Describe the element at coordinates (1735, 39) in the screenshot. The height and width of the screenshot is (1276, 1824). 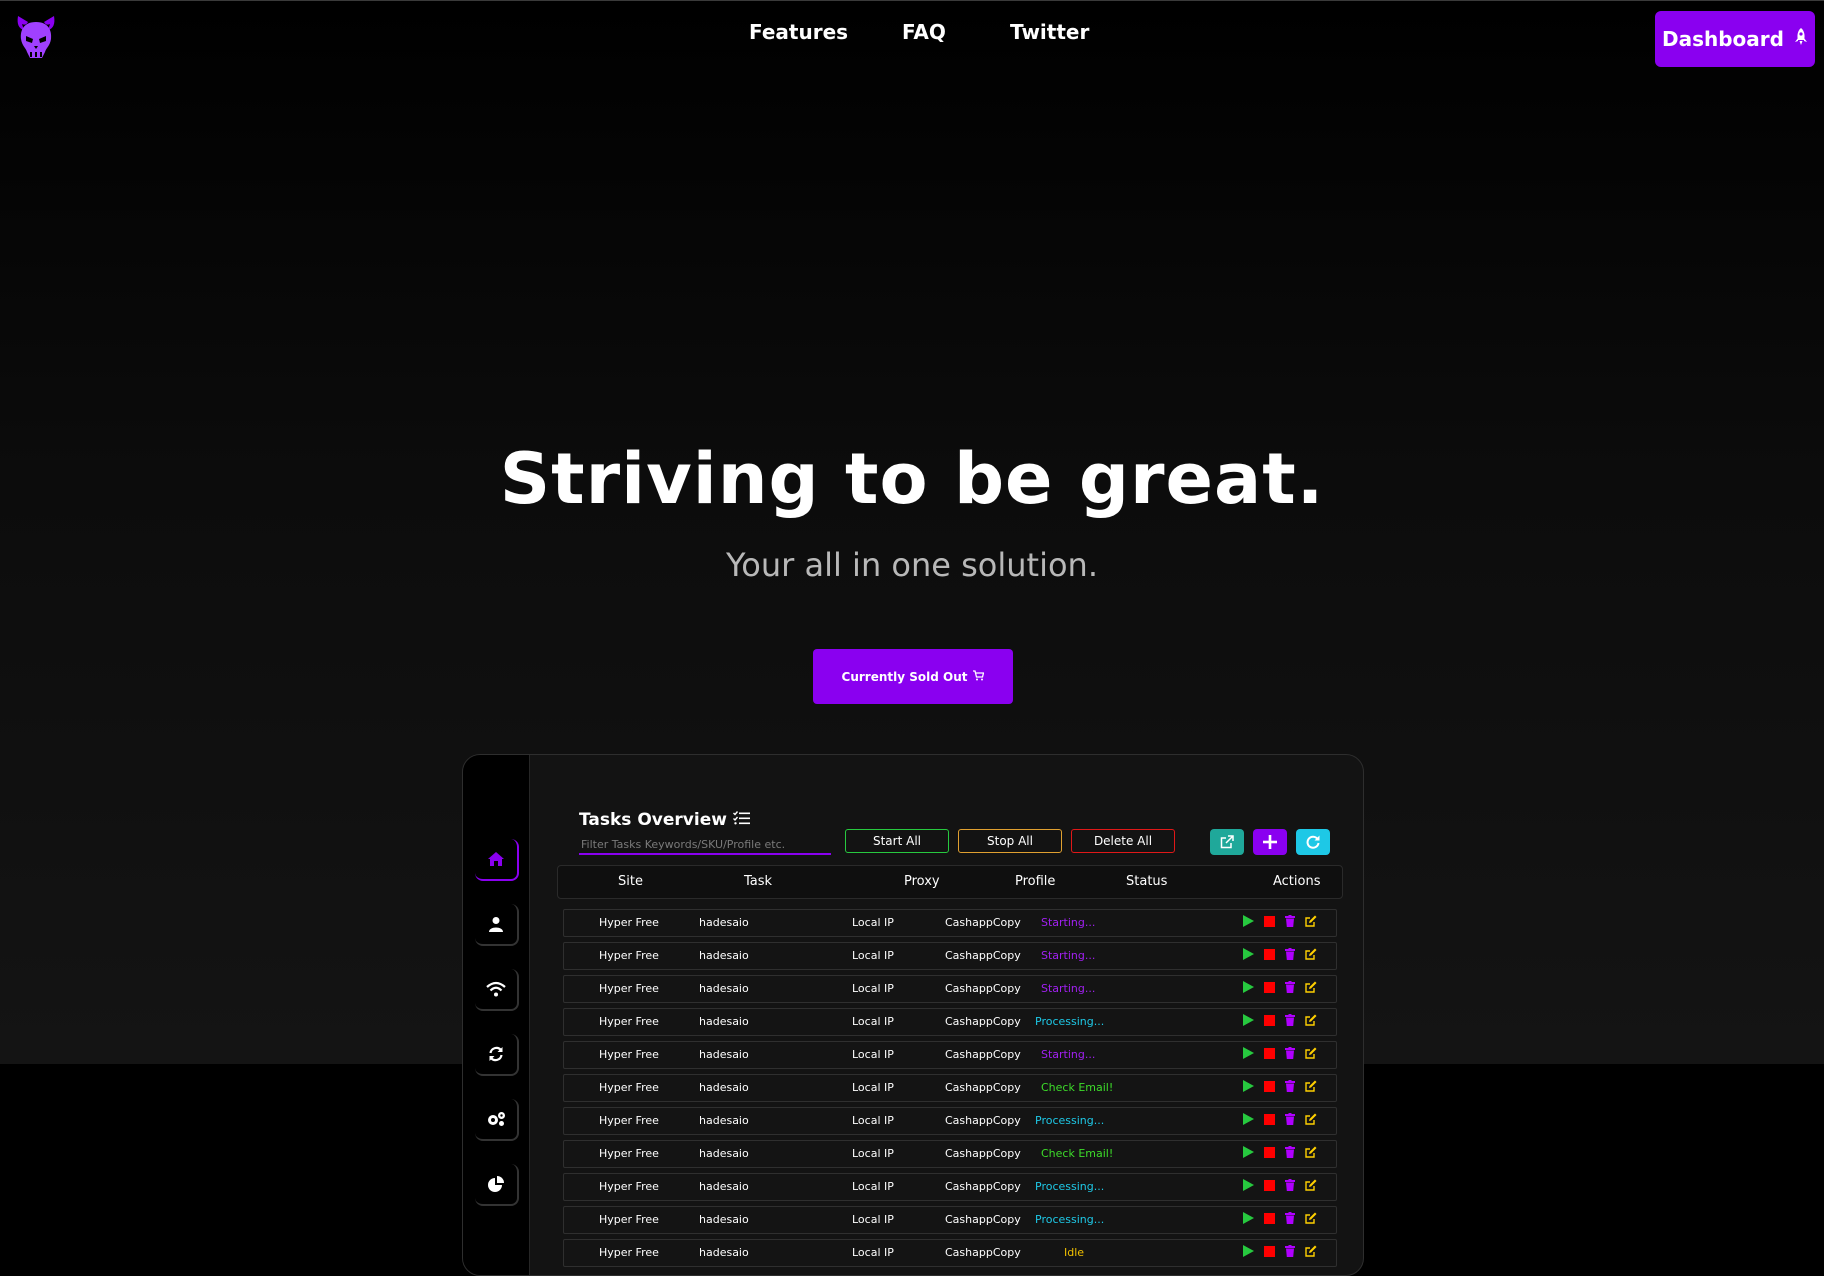
I see `dashboard-button: Dashboard` at that location.